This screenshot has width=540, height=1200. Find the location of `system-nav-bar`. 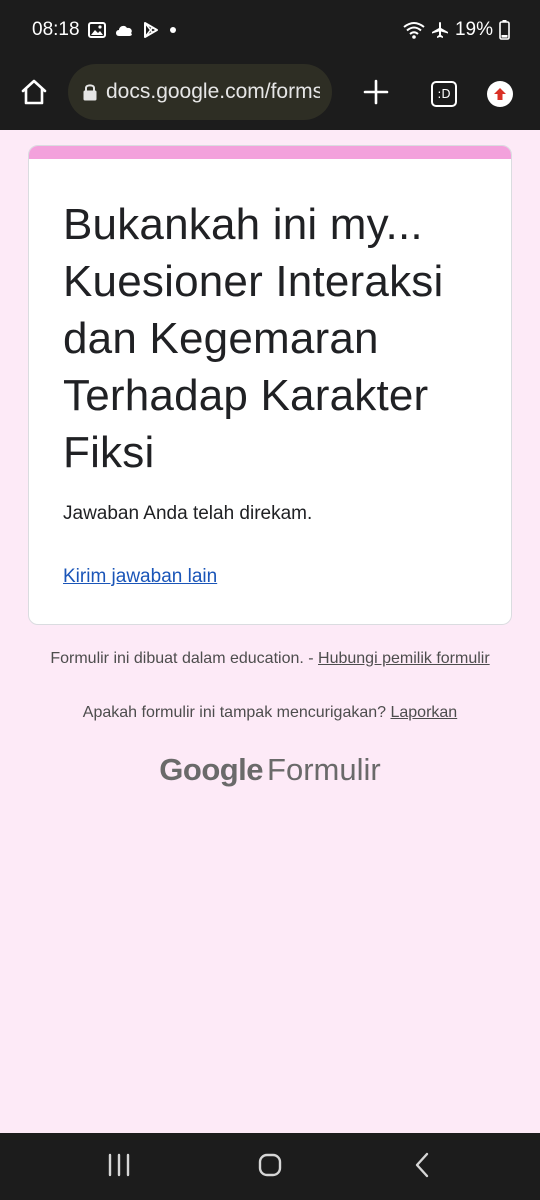

system-nav-bar is located at coordinates (270, 1166).